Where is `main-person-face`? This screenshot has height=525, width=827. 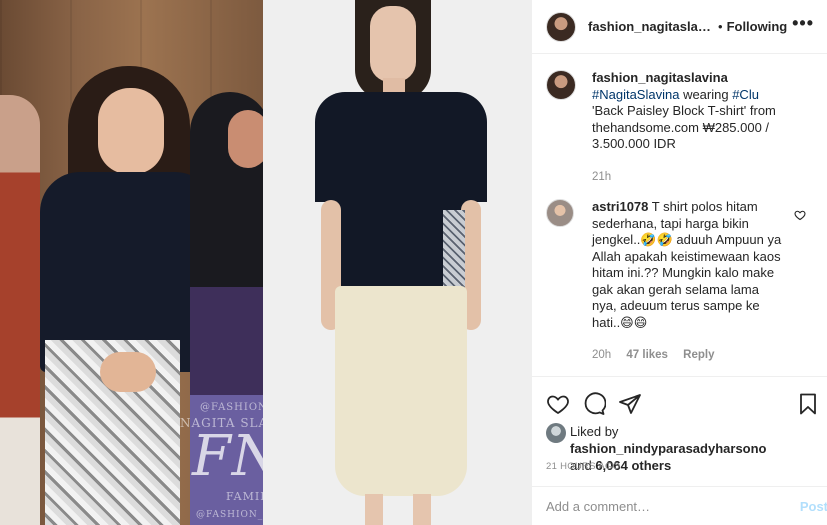 main-person-face is located at coordinates (131, 131).